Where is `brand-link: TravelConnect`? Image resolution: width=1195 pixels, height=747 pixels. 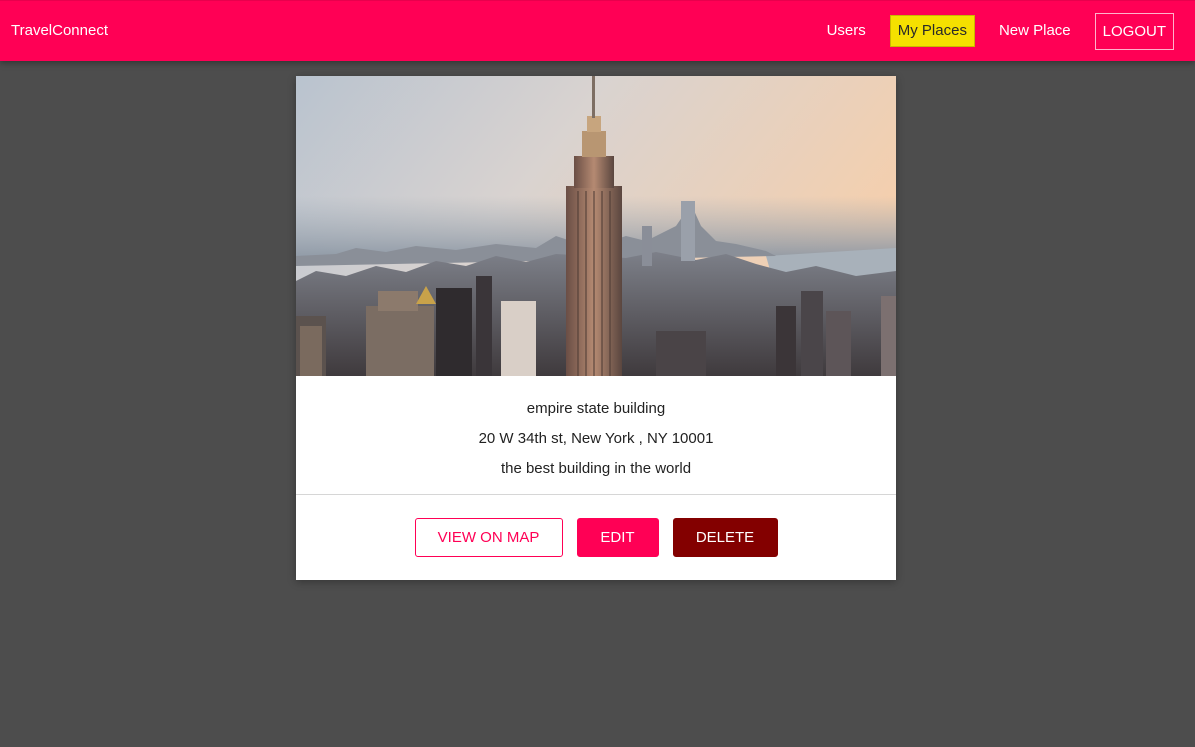 brand-link: TravelConnect is located at coordinates (59, 31).